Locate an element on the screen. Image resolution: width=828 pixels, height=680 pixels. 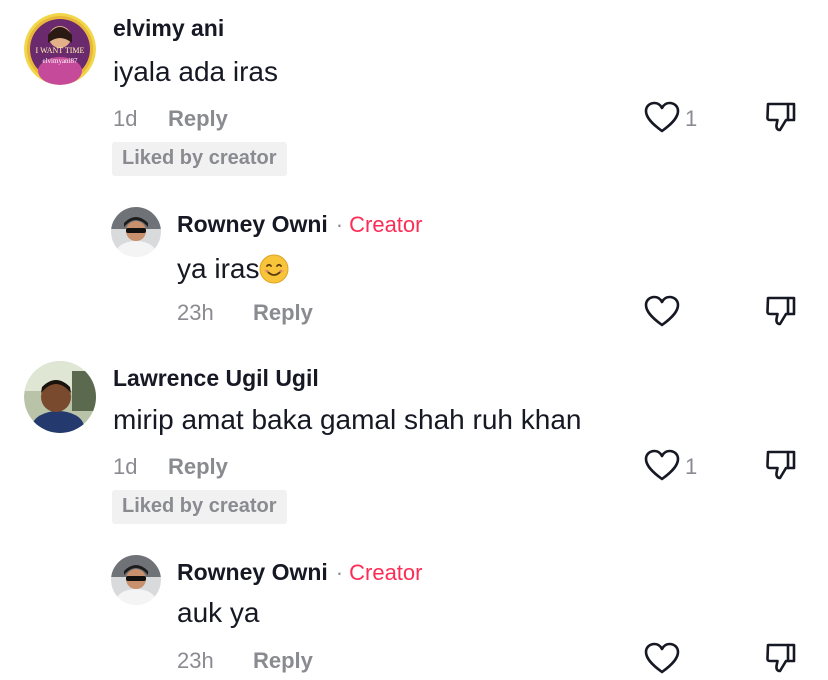
comment-text: auk ya is located at coordinates (218, 612).